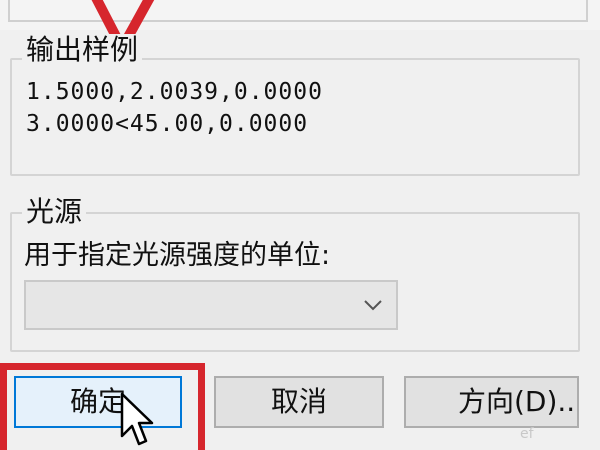 The width and height of the screenshot is (600, 450). I want to click on red-highlight-box, so click(102, 406).